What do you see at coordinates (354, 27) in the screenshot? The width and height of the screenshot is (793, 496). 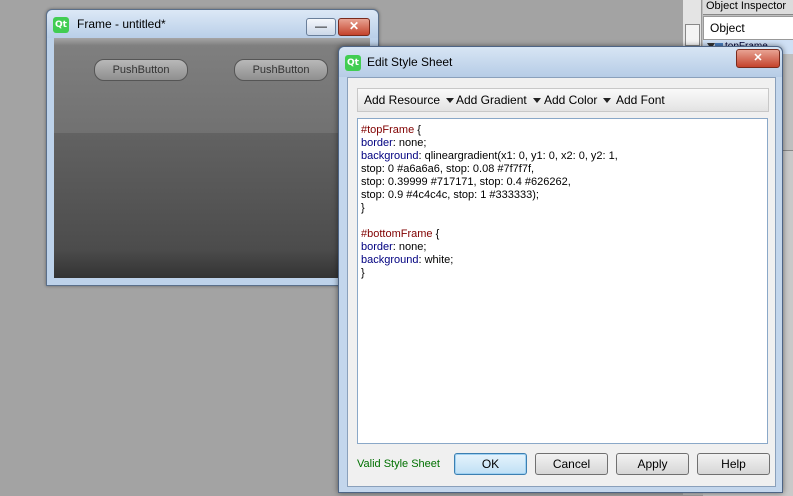 I see `close-button: ✕` at bounding box center [354, 27].